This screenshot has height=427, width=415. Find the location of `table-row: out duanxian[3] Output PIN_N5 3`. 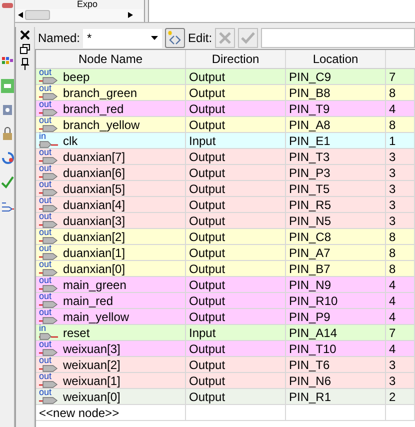

table-row: out duanxian[3] Output PIN_N5 3 is located at coordinates (225, 221).